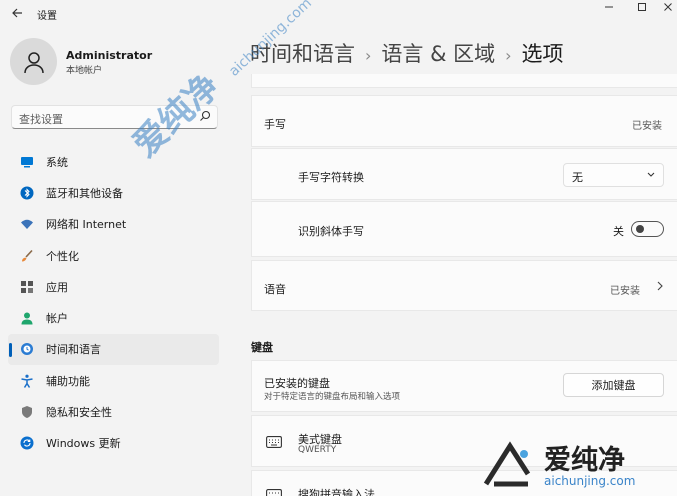  I want to click on sidebar-item-personalization: 个性化, so click(113, 255).